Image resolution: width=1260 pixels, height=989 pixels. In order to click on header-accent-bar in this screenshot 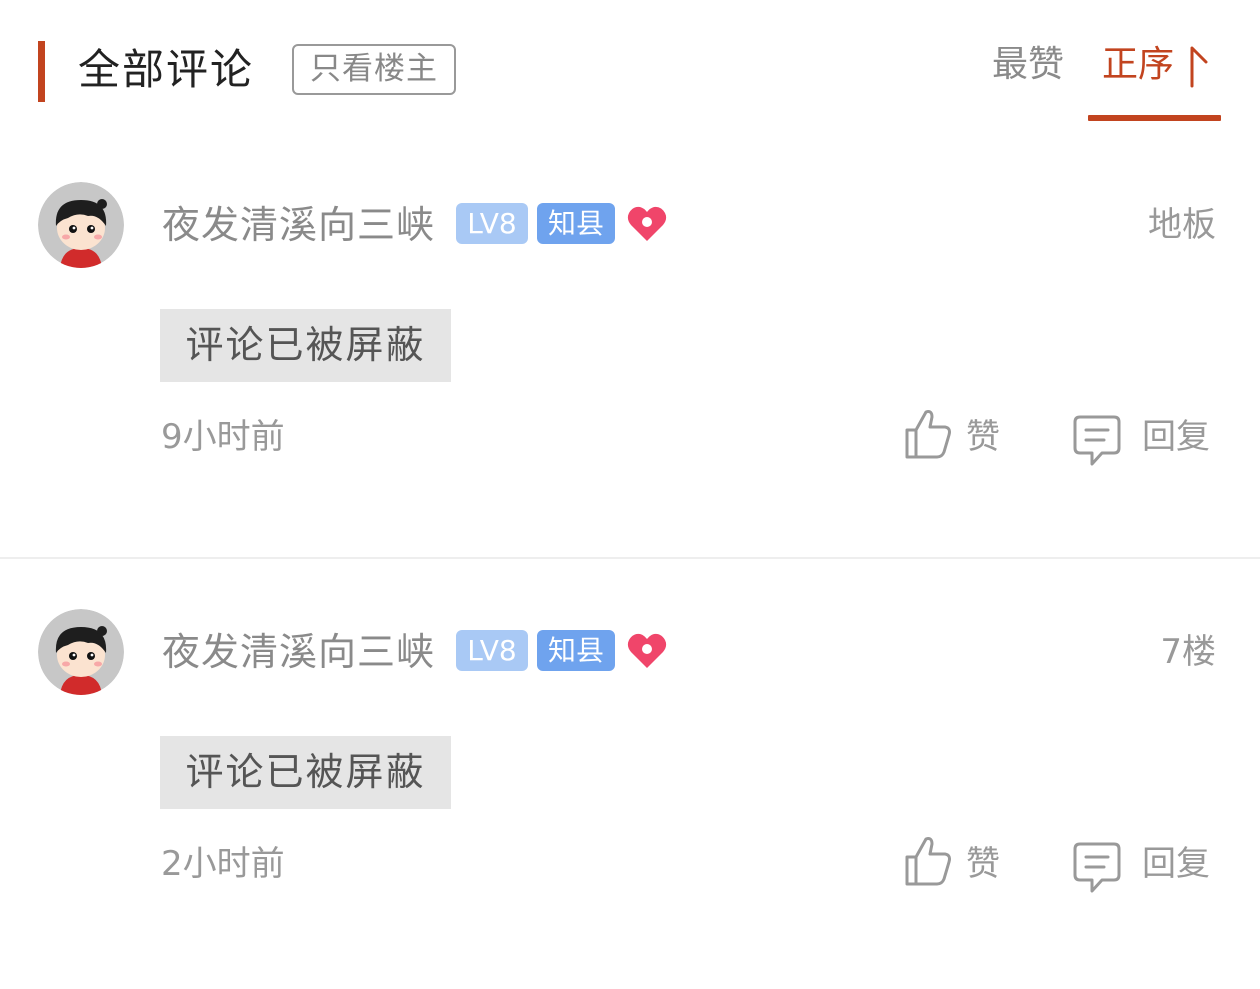, I will do `click(41, 71)`.